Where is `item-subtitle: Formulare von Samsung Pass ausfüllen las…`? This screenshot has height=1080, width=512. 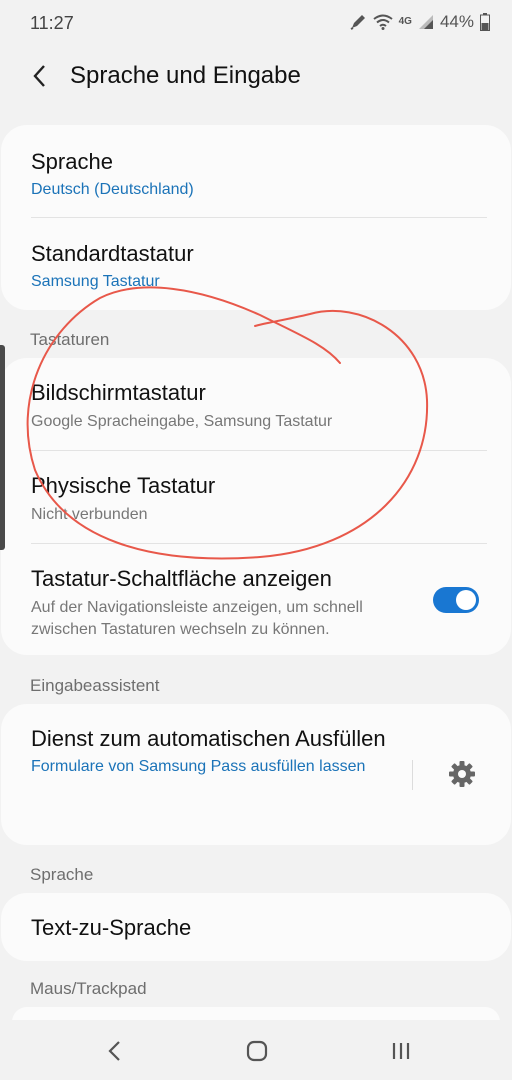 item-subtitle: Formulare von Samsung Pass ausfüllen las… is located at coordinates (198, 766).